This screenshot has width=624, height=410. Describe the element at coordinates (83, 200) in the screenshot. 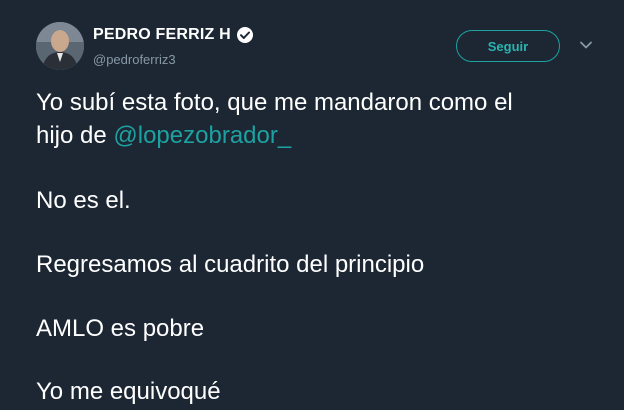

I see `tweet-paragraph-2: No es el.` at that location.